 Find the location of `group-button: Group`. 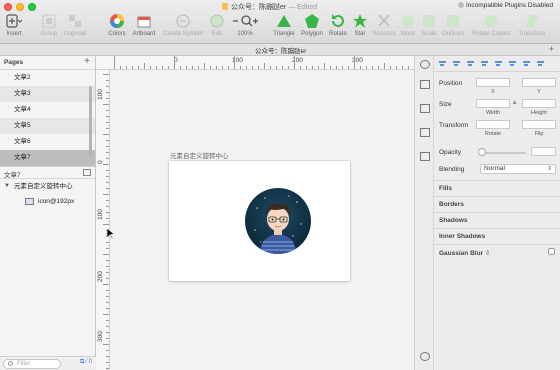

group-button: Group is located at coordinates (49, 27).